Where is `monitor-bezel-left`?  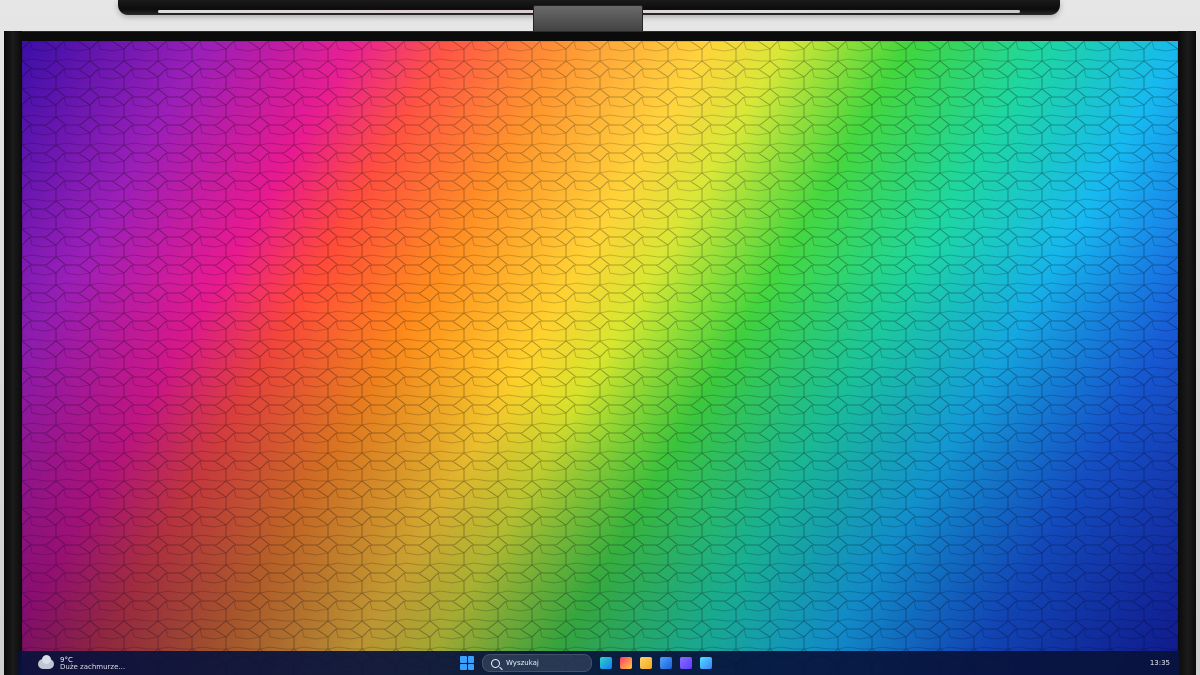 monitor-bezel-left is located at coordinates (13, 353).